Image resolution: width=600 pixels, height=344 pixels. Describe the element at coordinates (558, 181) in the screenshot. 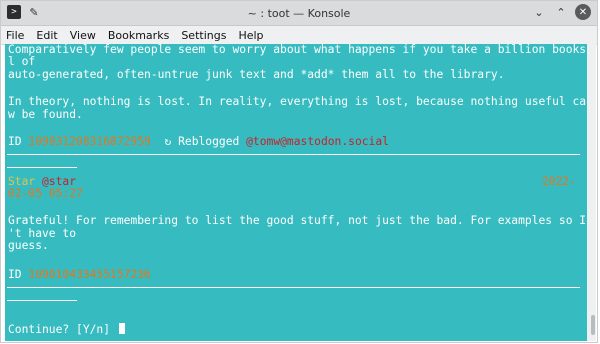

I see `toot-date-part1: 2022-` at that location.